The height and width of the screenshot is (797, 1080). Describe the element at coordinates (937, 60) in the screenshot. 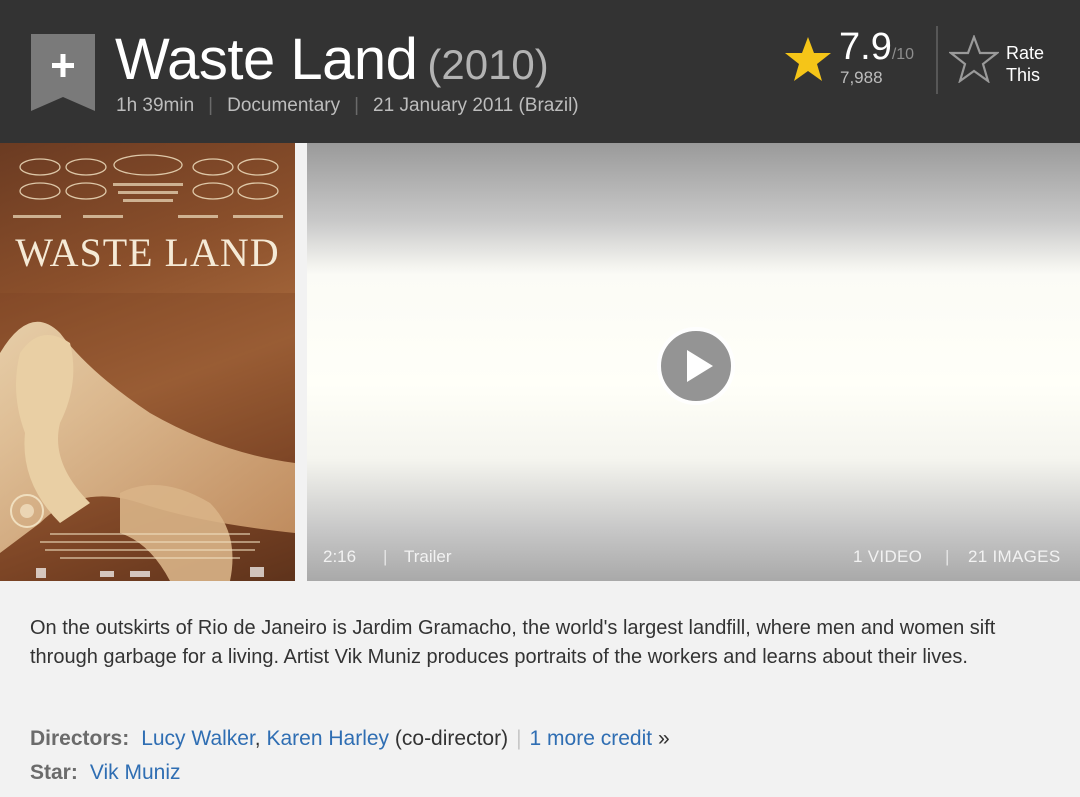

I see `header-divider` at that location.